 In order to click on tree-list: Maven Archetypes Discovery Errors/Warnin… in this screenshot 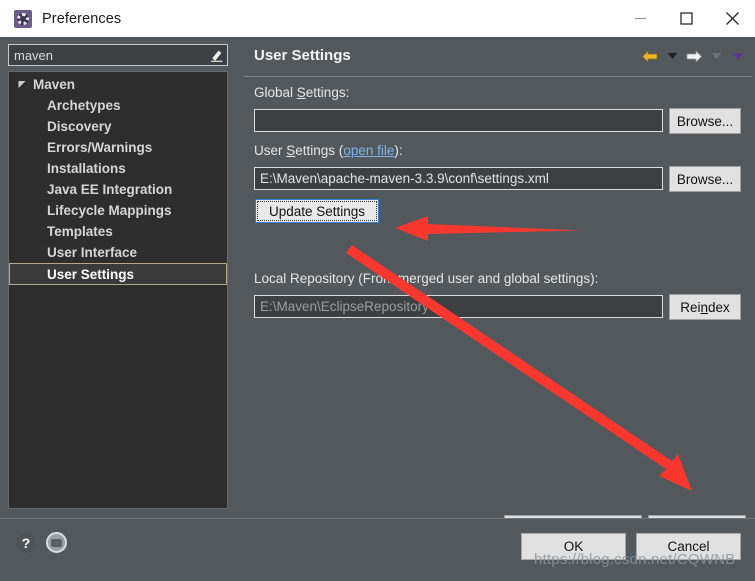, I will do `click(118, 178)`.